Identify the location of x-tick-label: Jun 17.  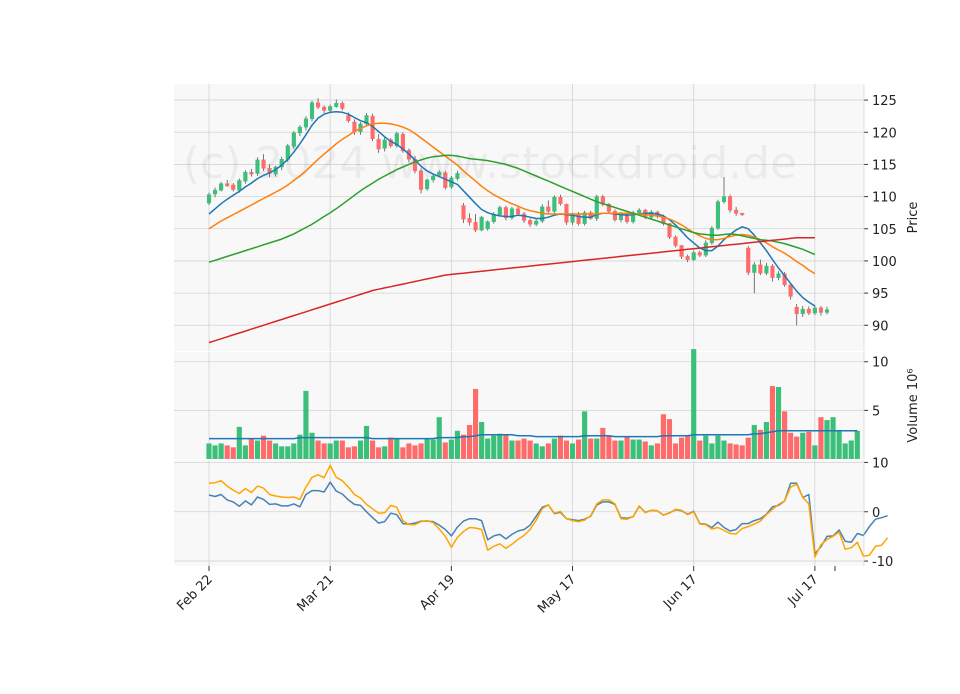
(680, 592).